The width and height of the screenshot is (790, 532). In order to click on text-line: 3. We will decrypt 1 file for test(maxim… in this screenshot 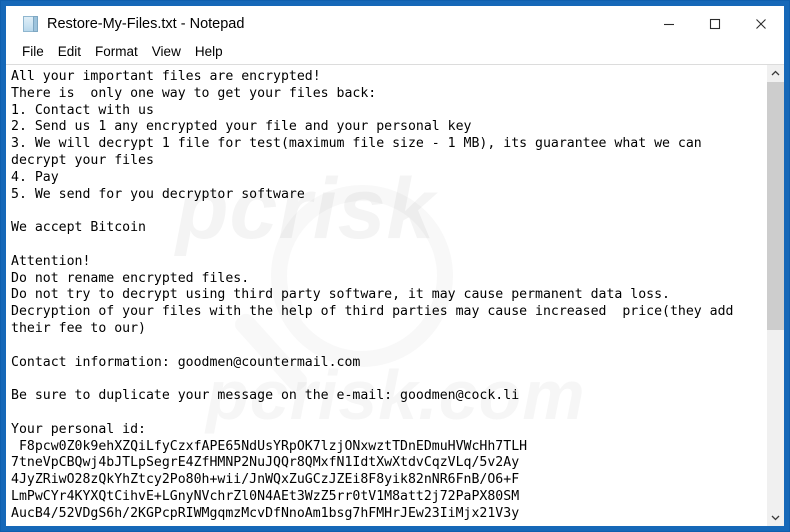, I will do `click(356, 144)`.